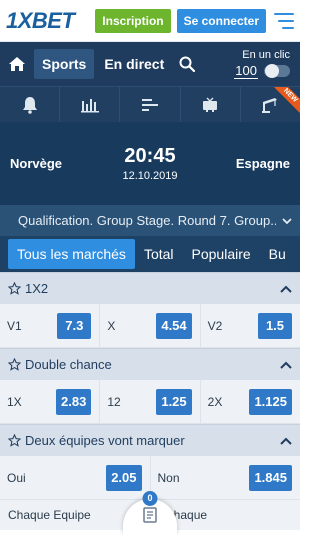 This screenshot has width=320, height=535. Describe the element at coordinates (150, 175) in the screenshot. I see `match-date: 12.10.2019` at that location.